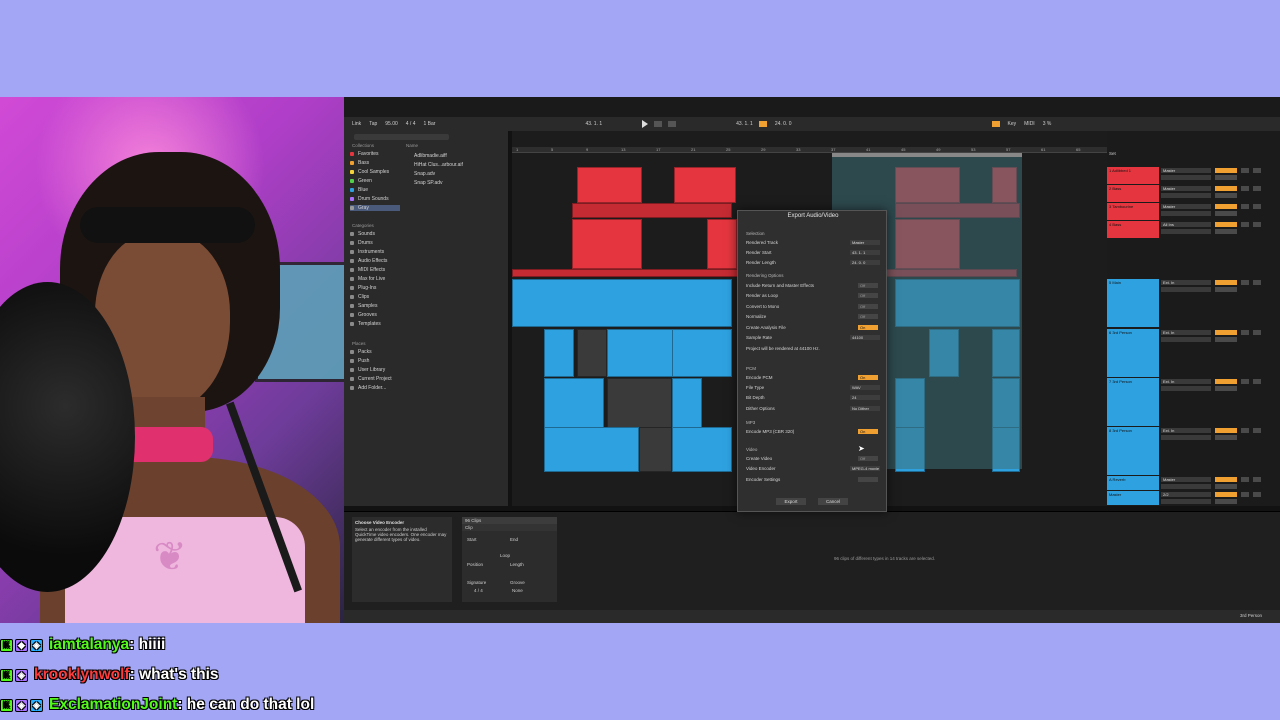 The image size is (1280, 720). I want to click on loop-switch-icon, so click(762, 124).